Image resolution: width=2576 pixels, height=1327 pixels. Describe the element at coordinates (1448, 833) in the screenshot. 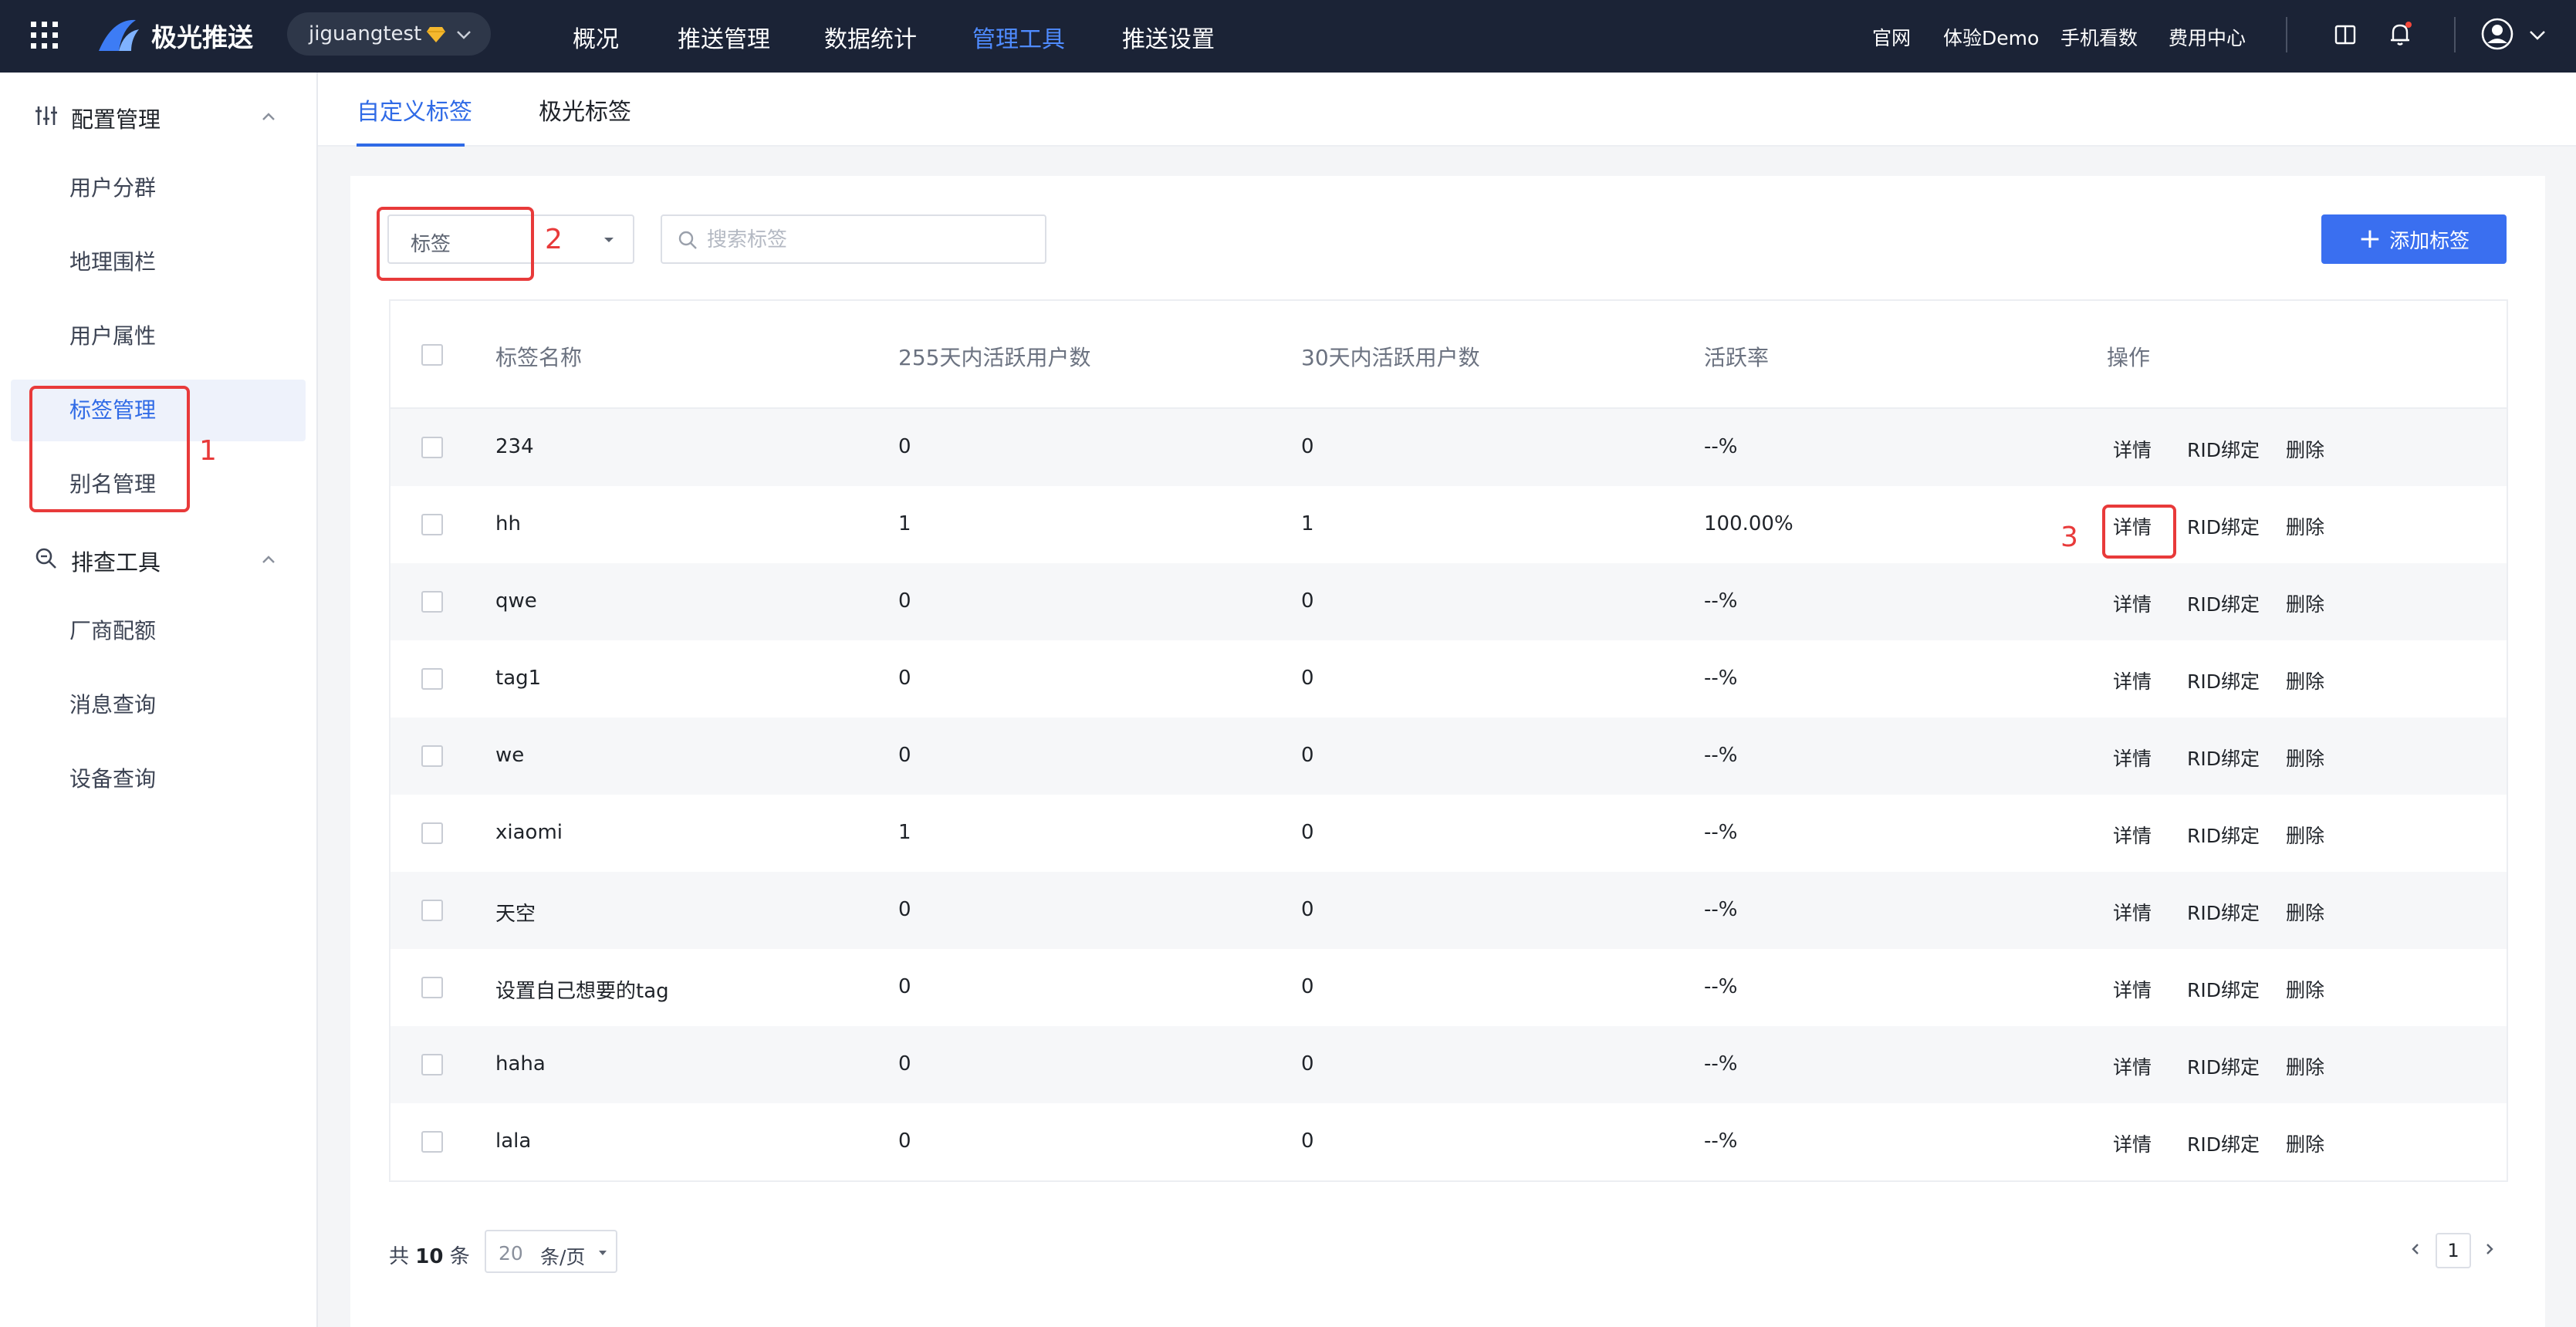

I see `table-row: xiaomi 1 0 --% 详情 RID绑定 删除` at that location.